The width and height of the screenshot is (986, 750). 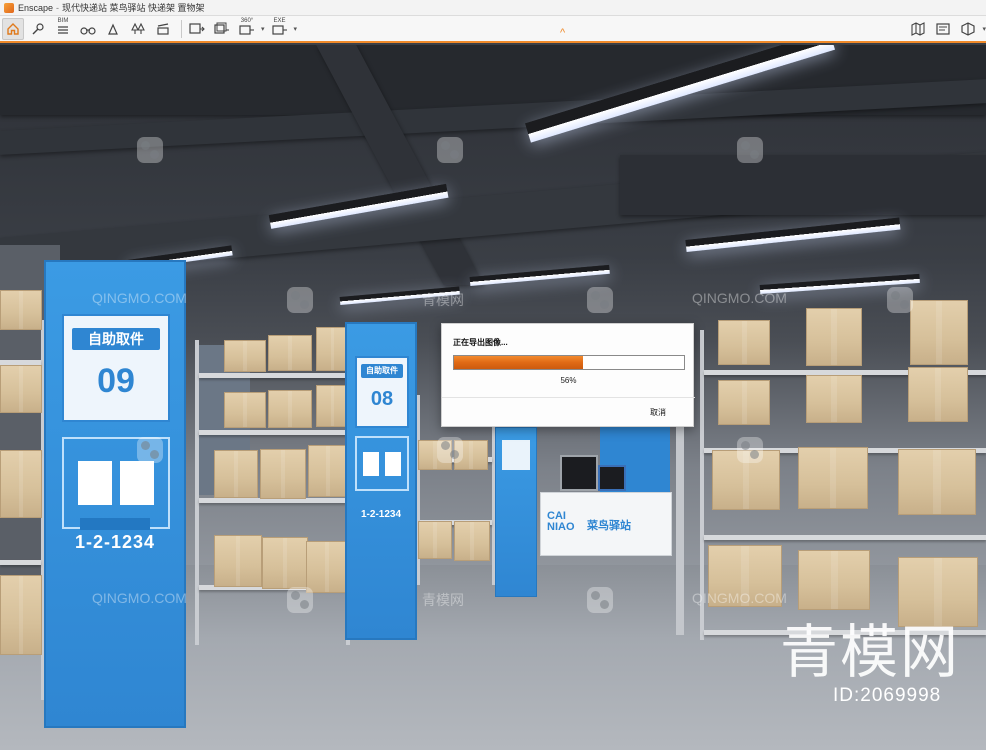 What do you see at coordinates (38, 29) in the screenshot?
I see `capture-point-button` at bounding box center [38, 29].